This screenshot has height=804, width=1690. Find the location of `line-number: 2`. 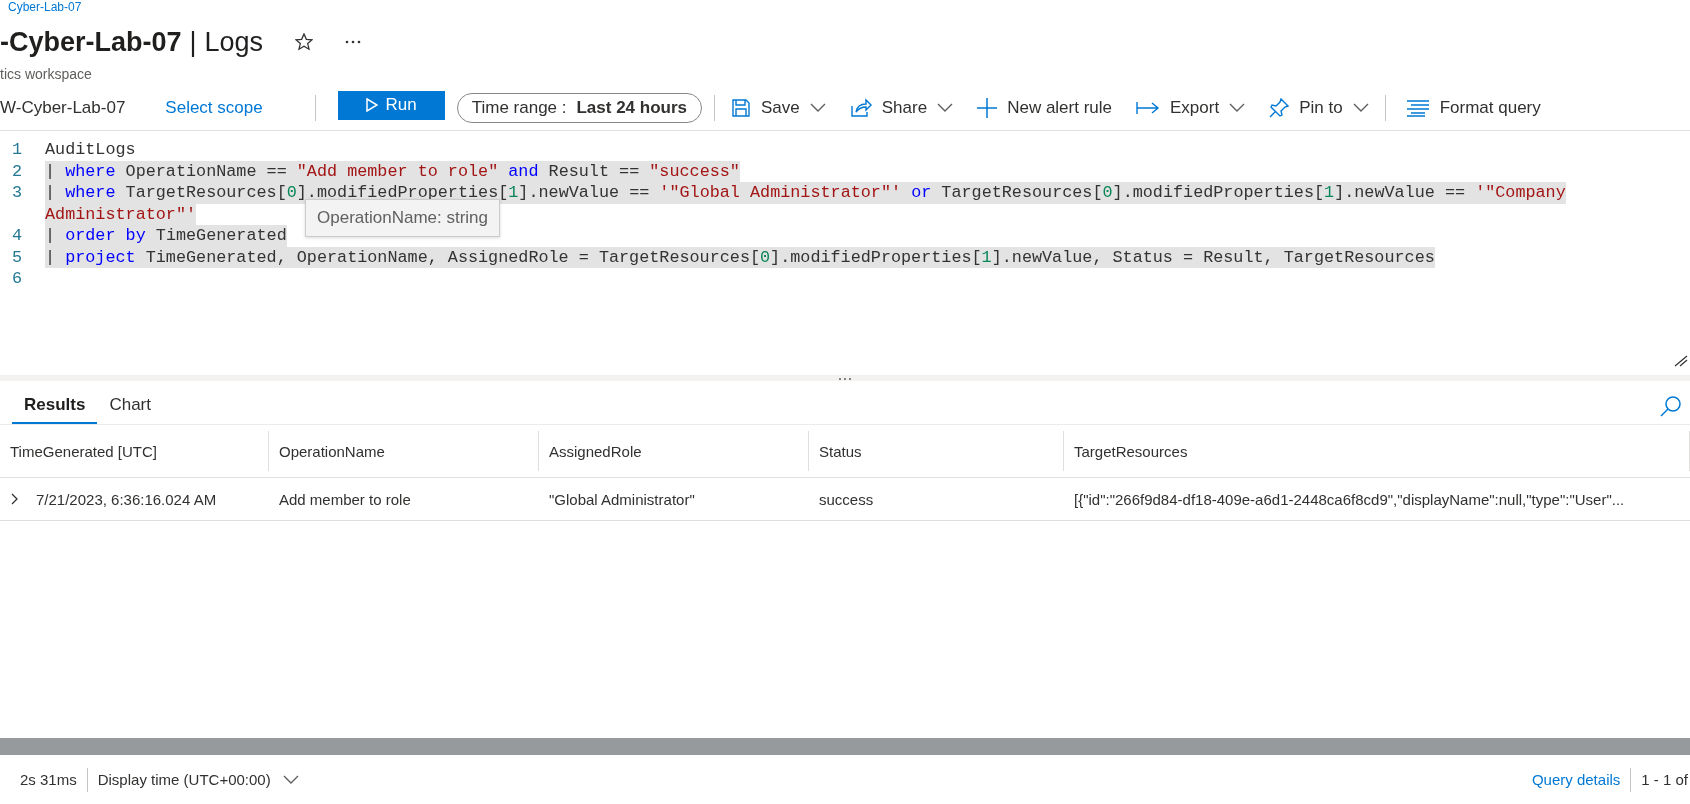

line-number: 2 is located at coordinates (17, 171).